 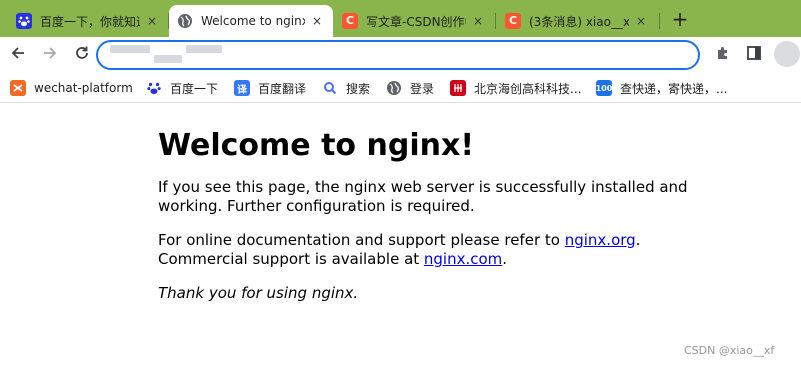 I want to click on bookmark-label: 百度翻译, so click(x=282, y=88).